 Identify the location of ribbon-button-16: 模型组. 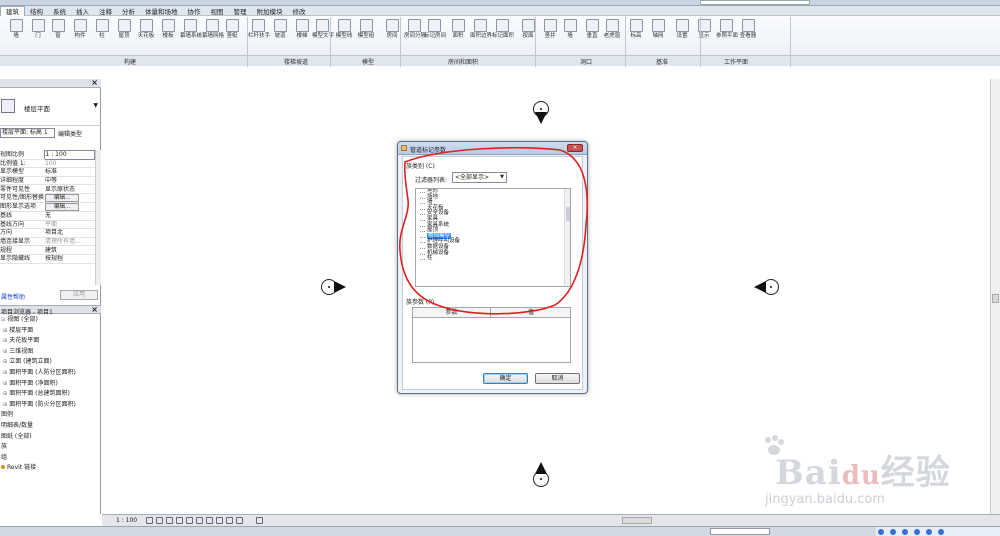
(366, 29).